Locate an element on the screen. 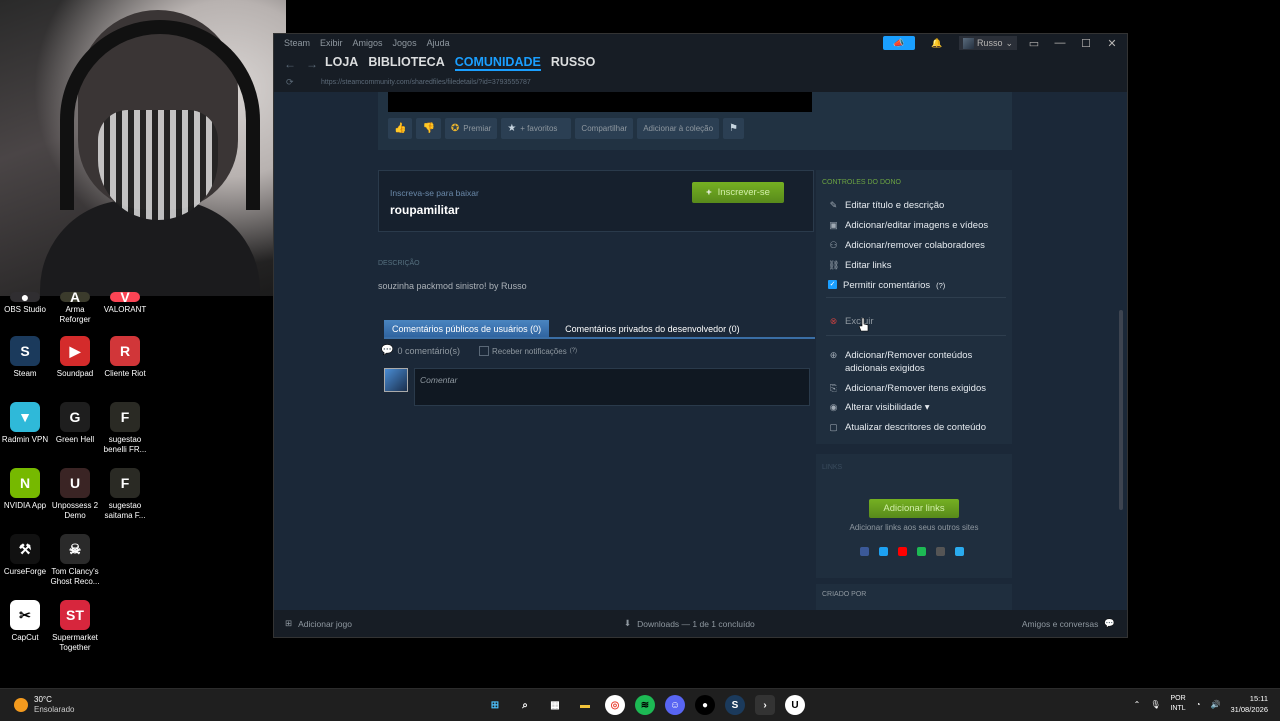  youtube-icon is located at coordinates (902, 551).